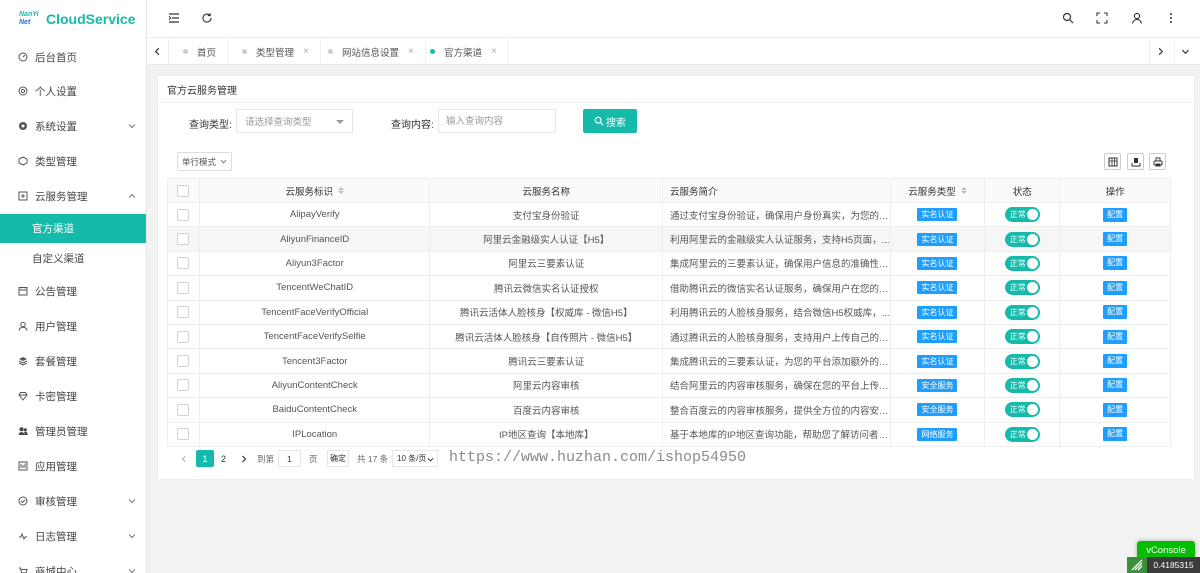 The height and width of the screenshot is (573, 1200). I want to click on sidebar-item-label: 公告管理, so click(56, 291).